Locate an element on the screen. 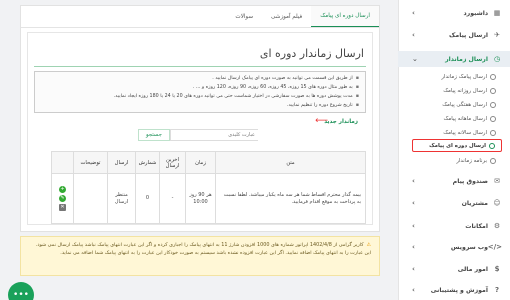 This screenshot has width=510, height=300. warning-icon: ⚠ is located at coordinates (368, 245).